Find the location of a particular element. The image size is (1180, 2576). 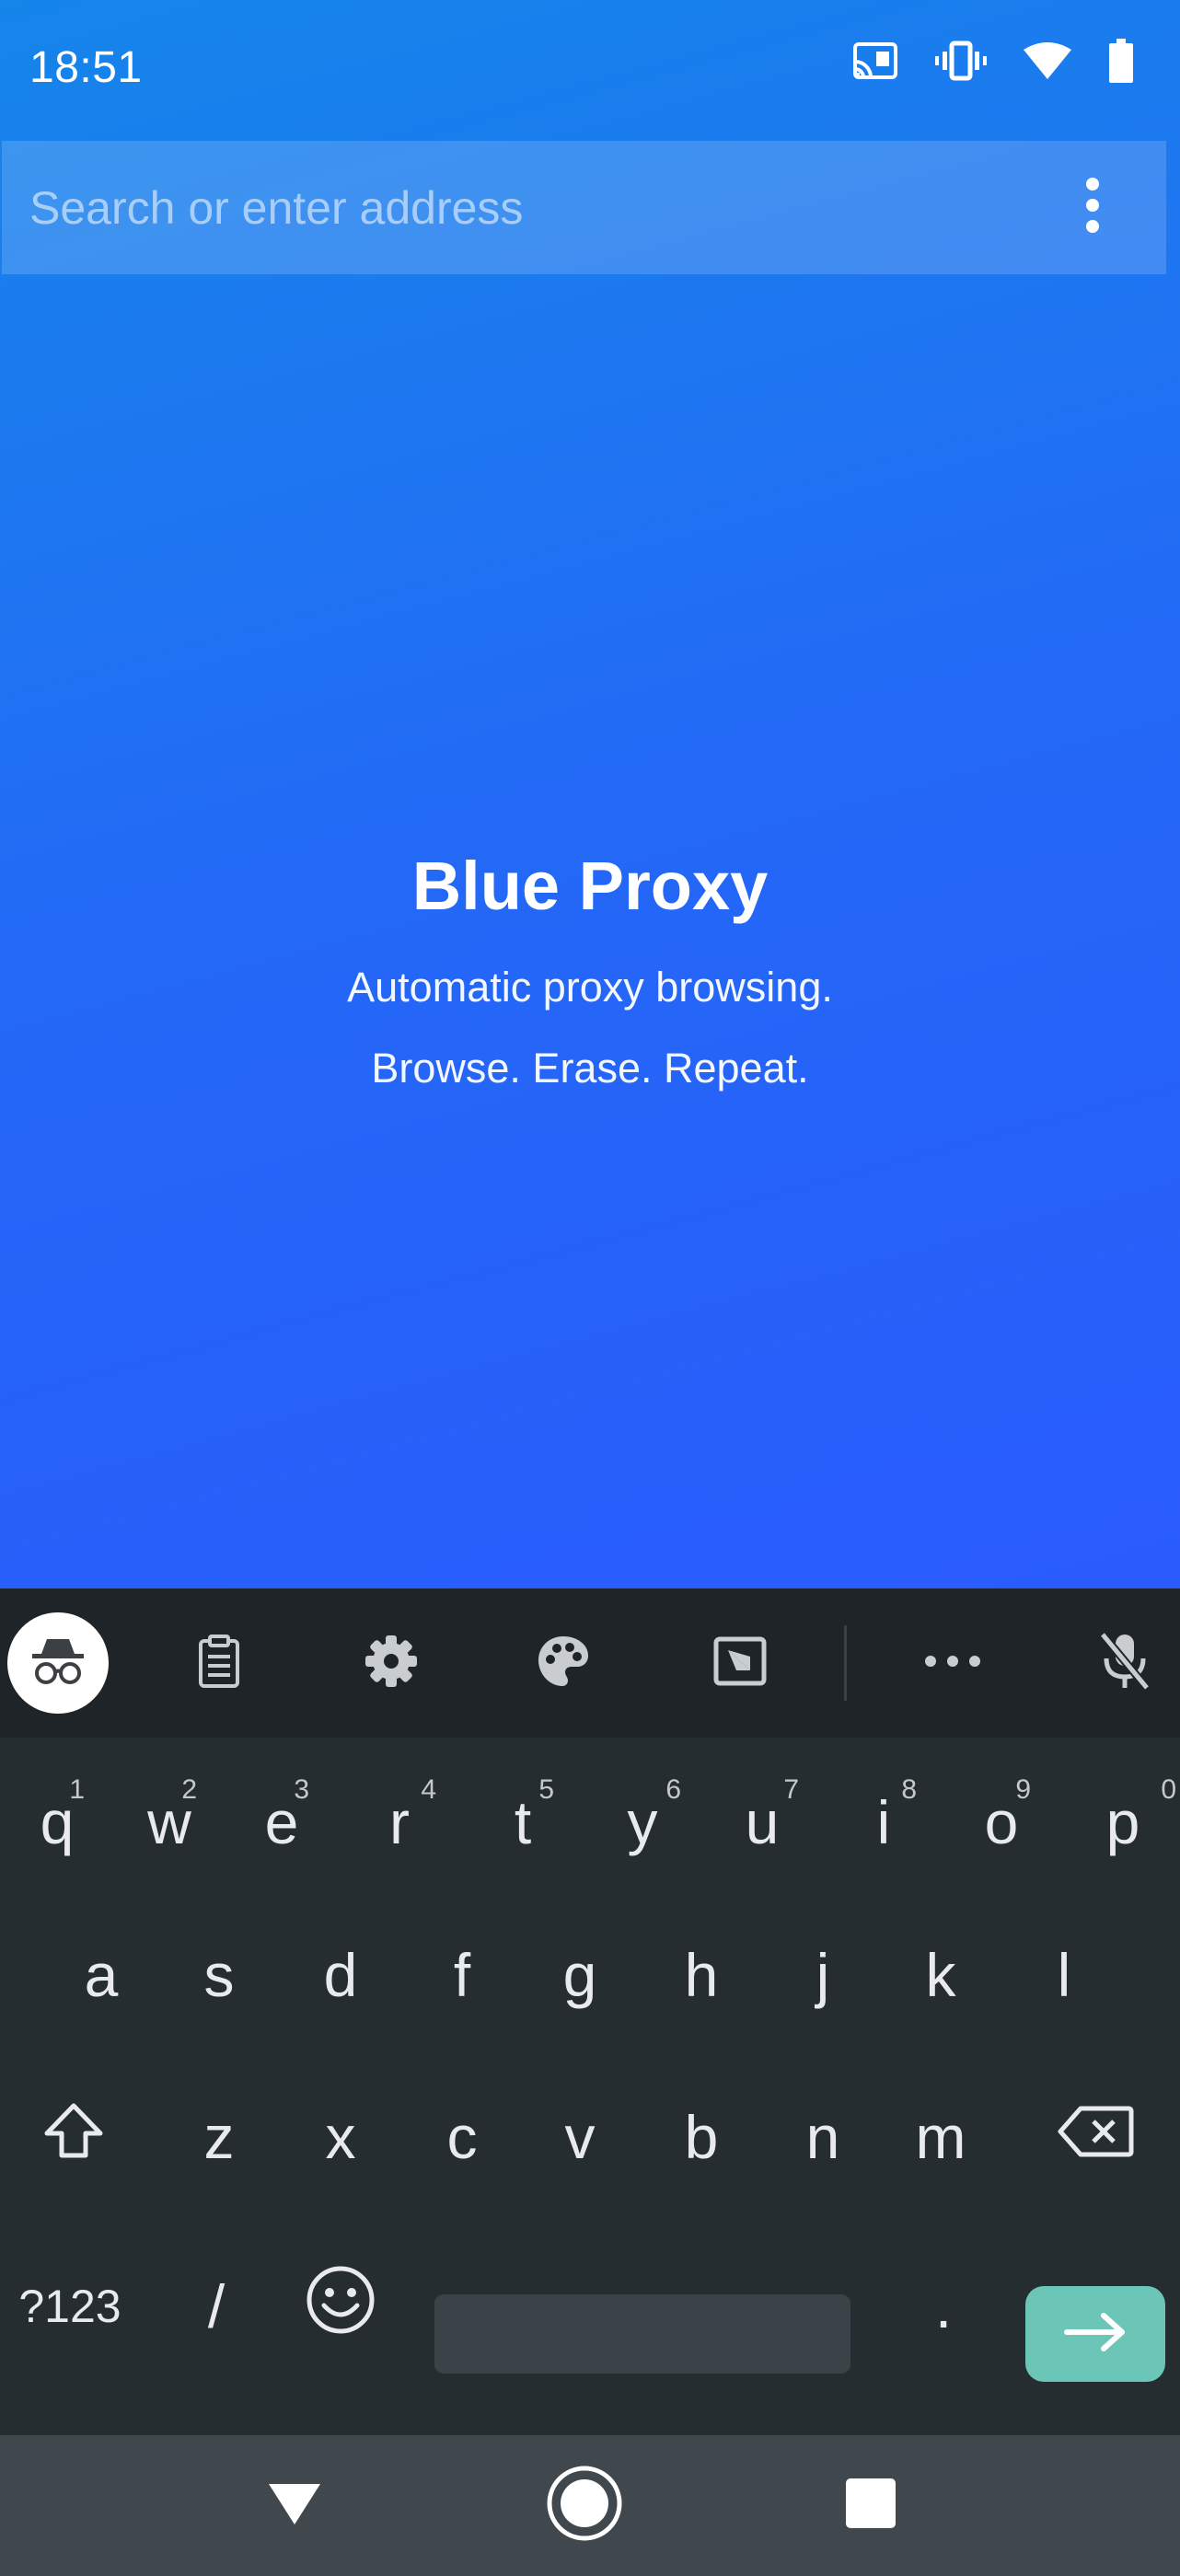

key-hint: 9 is located at coordinates (1023, 1789).